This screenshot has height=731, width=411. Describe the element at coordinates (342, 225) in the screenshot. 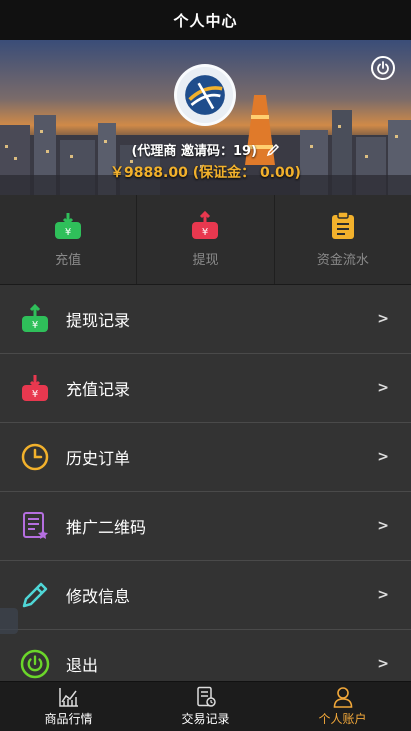

I see `clipboard-icon` at that location.